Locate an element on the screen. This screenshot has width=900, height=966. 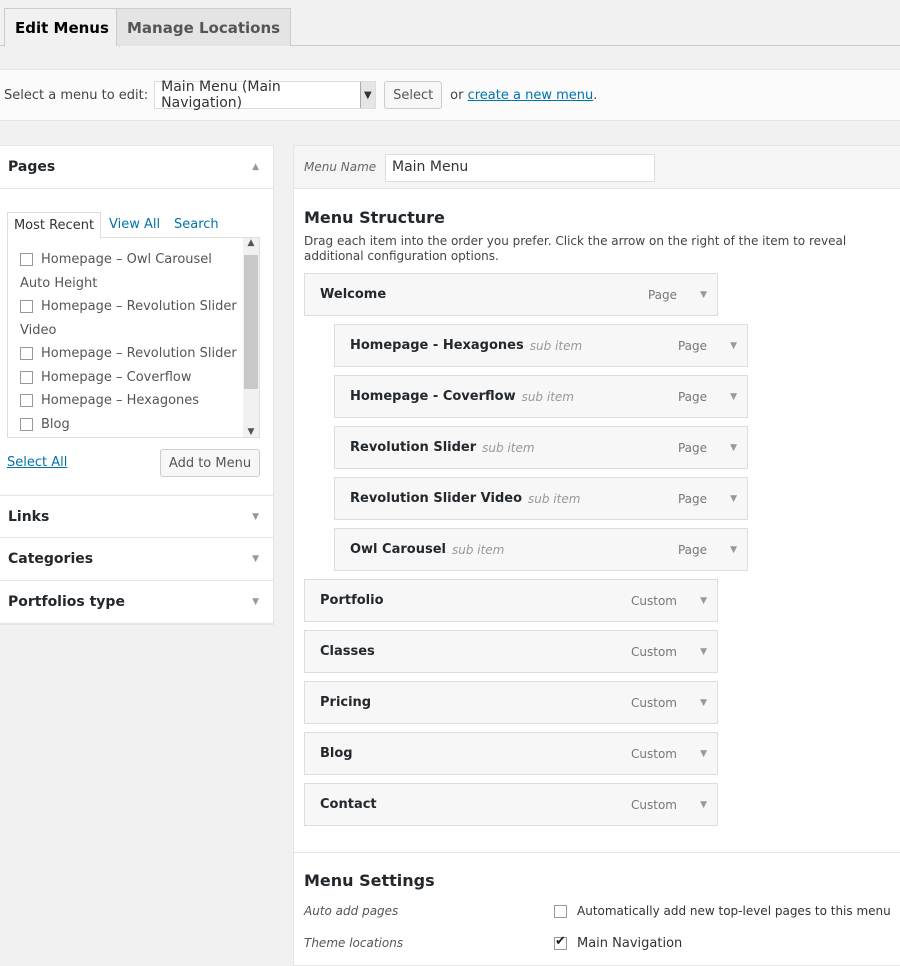
menu-settings-title: Menu Settings is located at coordinates (369, 880).